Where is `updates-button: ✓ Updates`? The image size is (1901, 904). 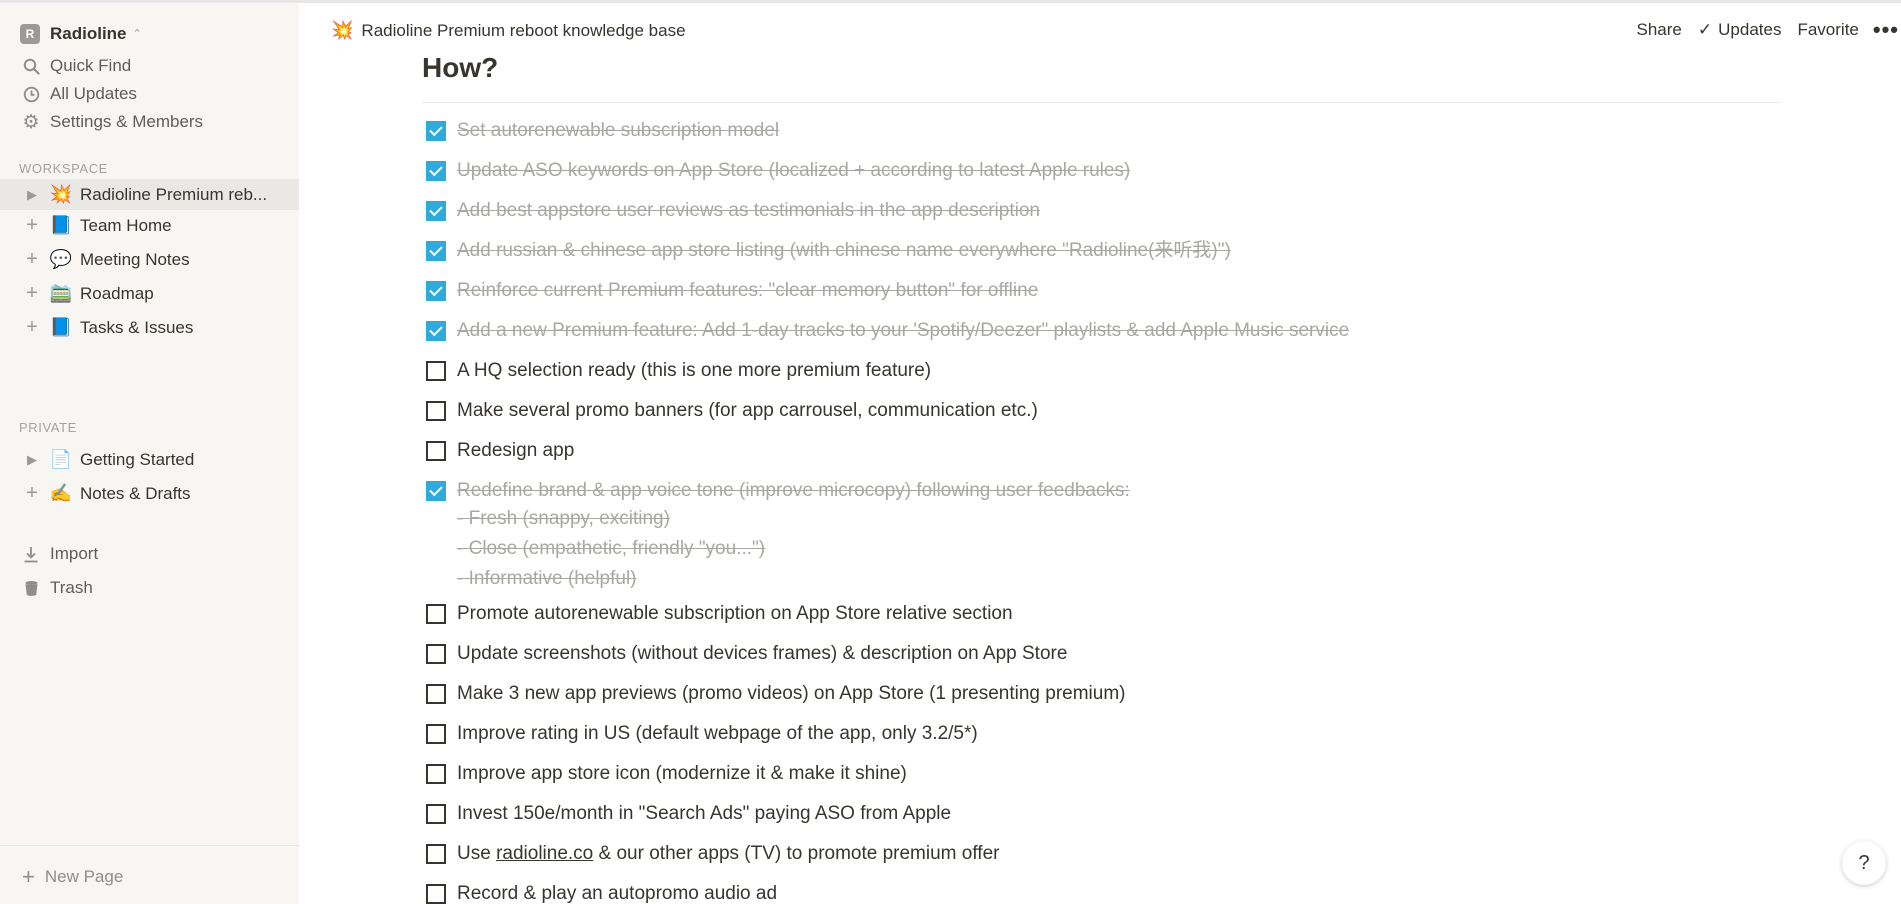 updates-button: ✓ Updates is located at coordinates (1740, 30).